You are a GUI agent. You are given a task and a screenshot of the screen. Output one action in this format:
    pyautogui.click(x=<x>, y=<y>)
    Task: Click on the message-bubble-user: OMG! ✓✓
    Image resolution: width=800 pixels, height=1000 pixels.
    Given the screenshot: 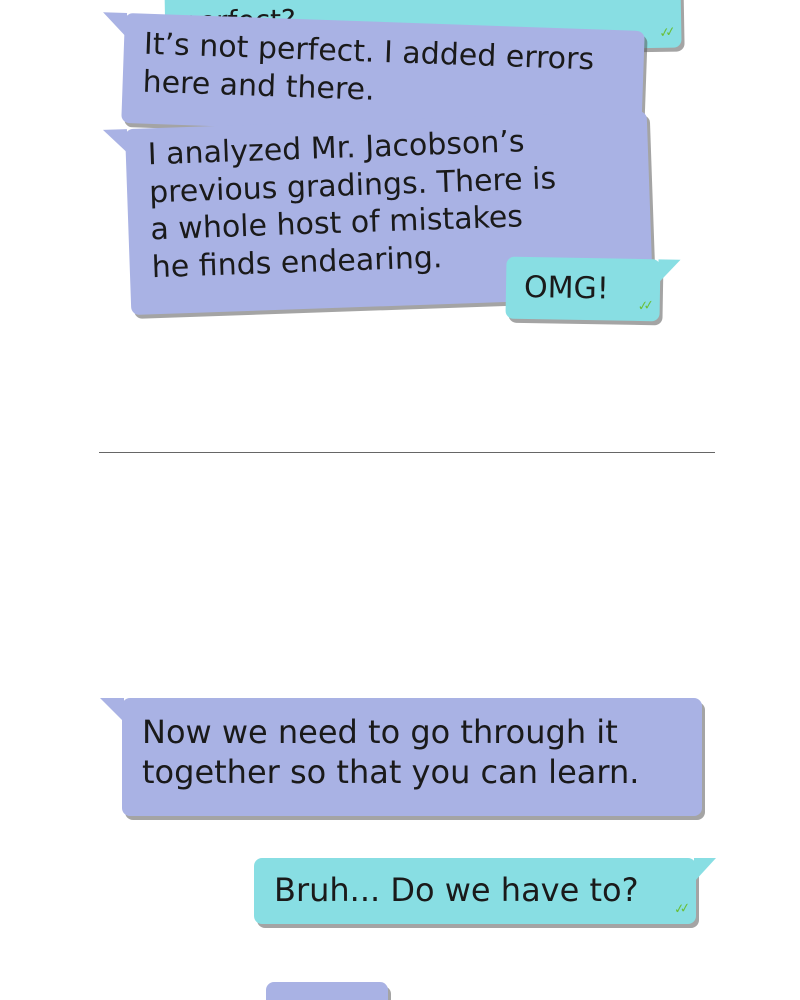 What is the action you would take?
    pyautogui.click(x=593, y=289)
    